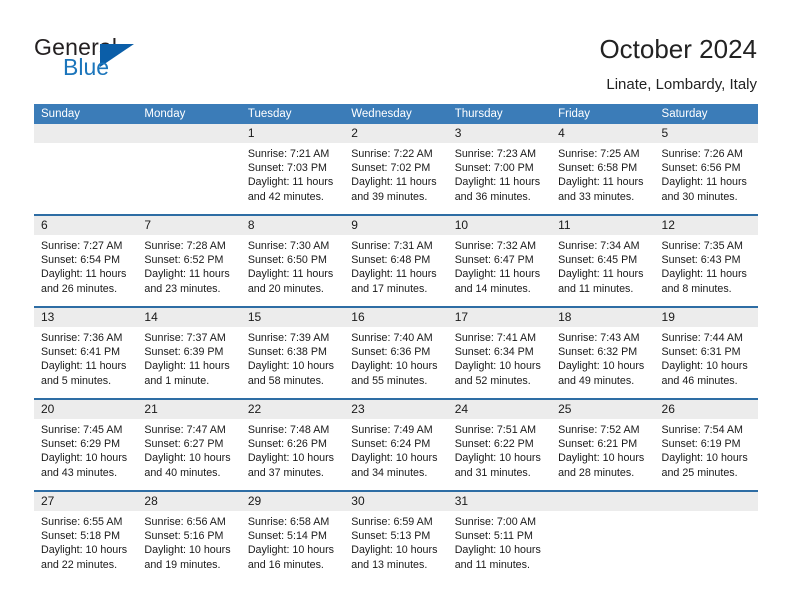 This screenshot has width=792, height=612. I want to click on day-number: 4, so click(603, 133).